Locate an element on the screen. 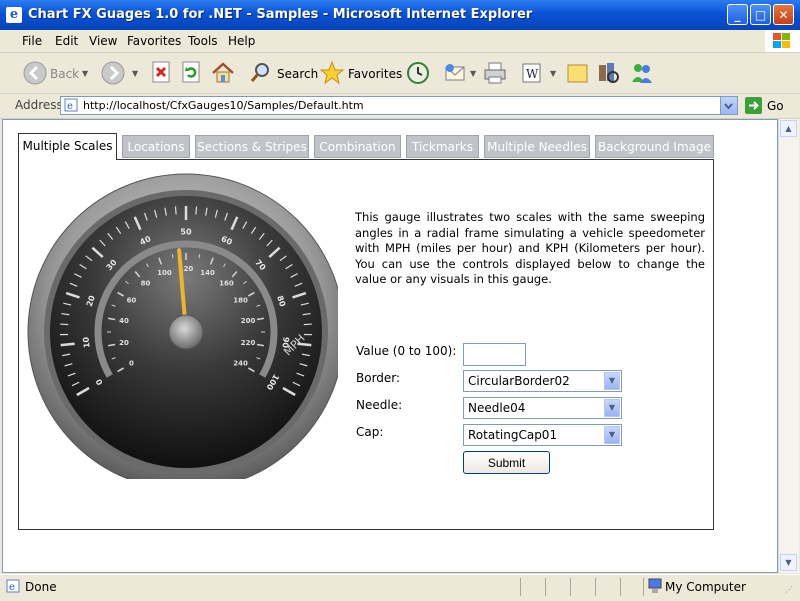 The height and width of the screenshot is (601, 800). discuss-icon is located at coordinates (578, 73).